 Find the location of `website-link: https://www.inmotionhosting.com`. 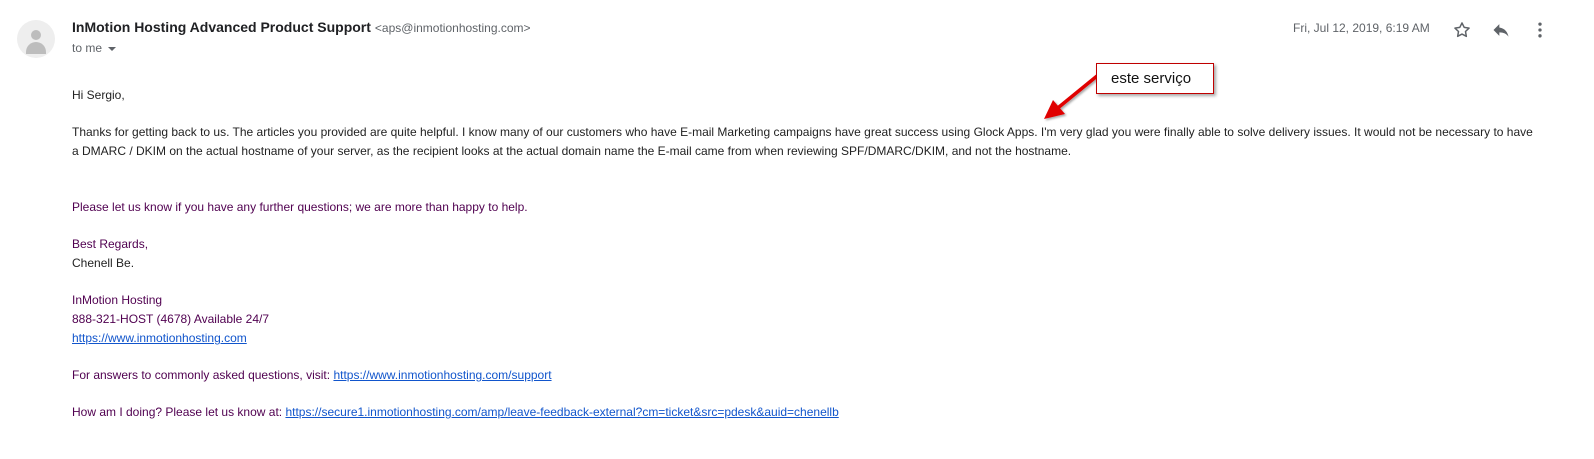

website-link: https://www.inmotionhosting.com is located at coordinates (159, 338).